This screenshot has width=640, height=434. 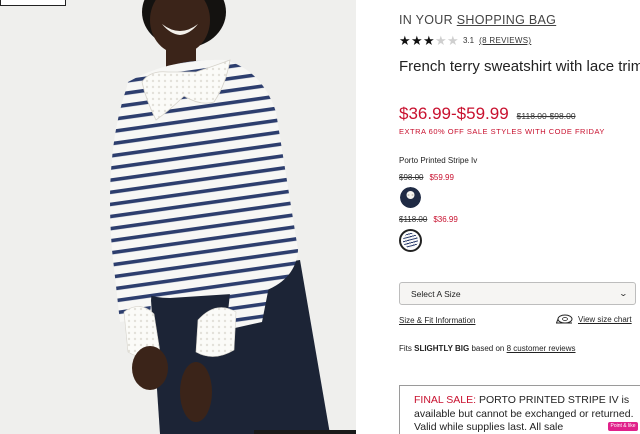 What do you see at coordinates (411, 177) in the screenshot?
I see `swatch-1-was-price: $98.00` at bounding box center [411, 177].